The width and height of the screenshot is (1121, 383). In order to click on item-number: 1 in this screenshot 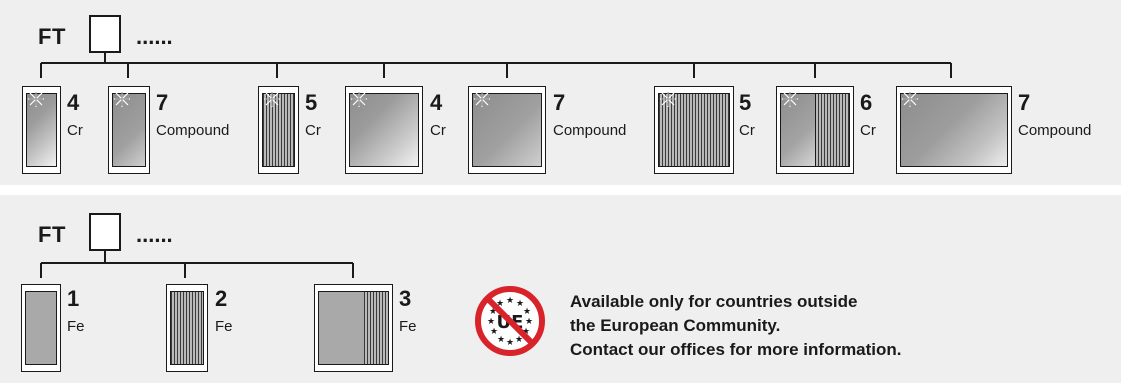, I will do `click(73, 298)`.